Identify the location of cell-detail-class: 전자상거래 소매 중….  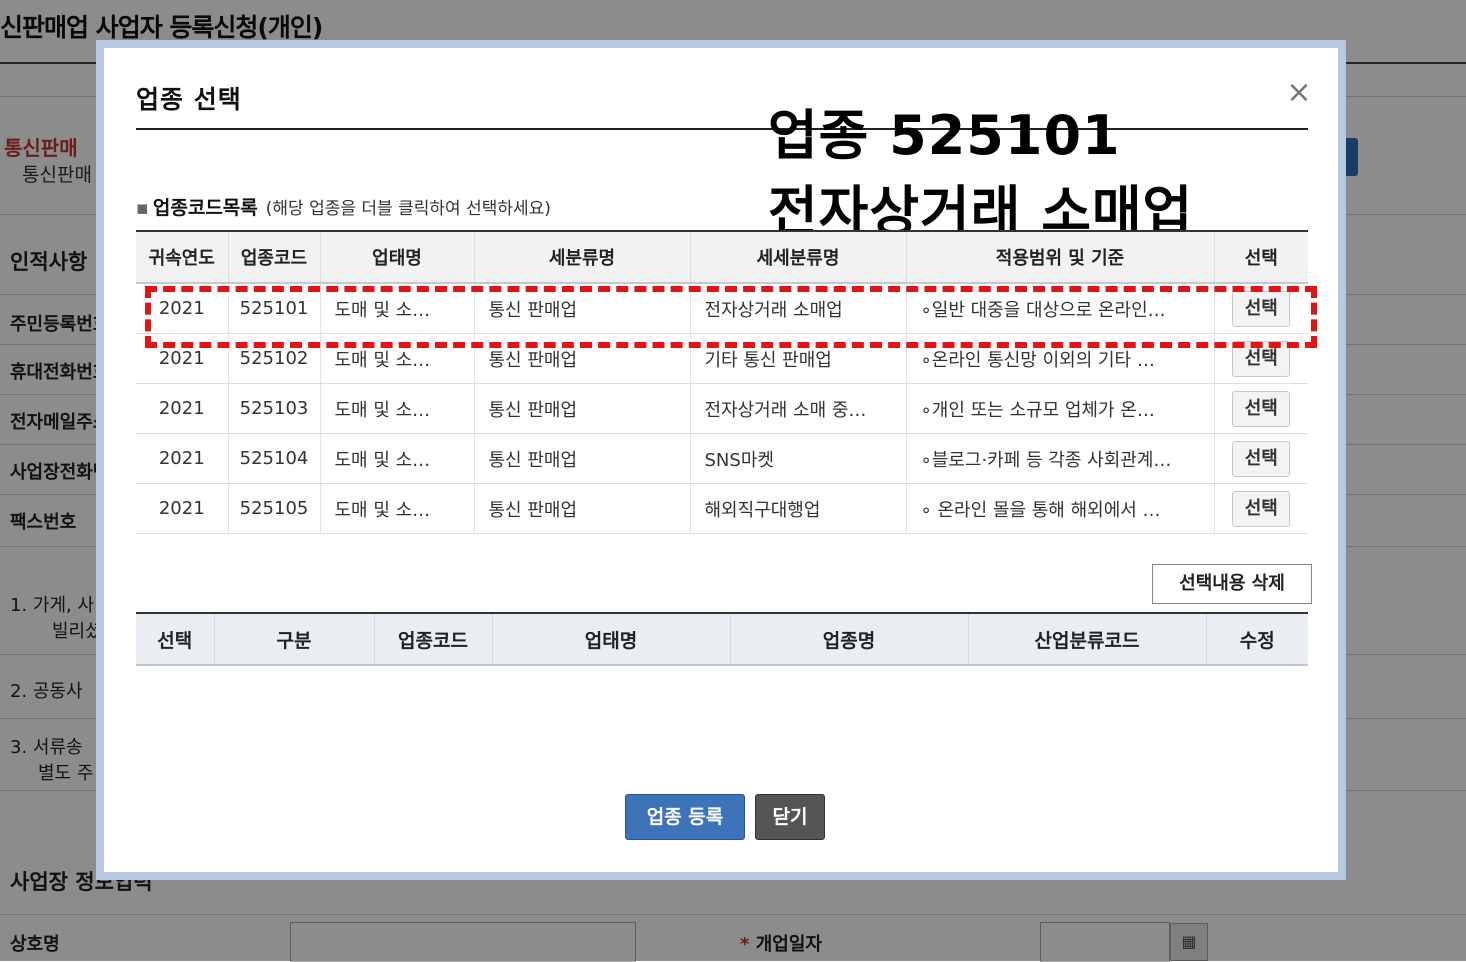
(797, 408).